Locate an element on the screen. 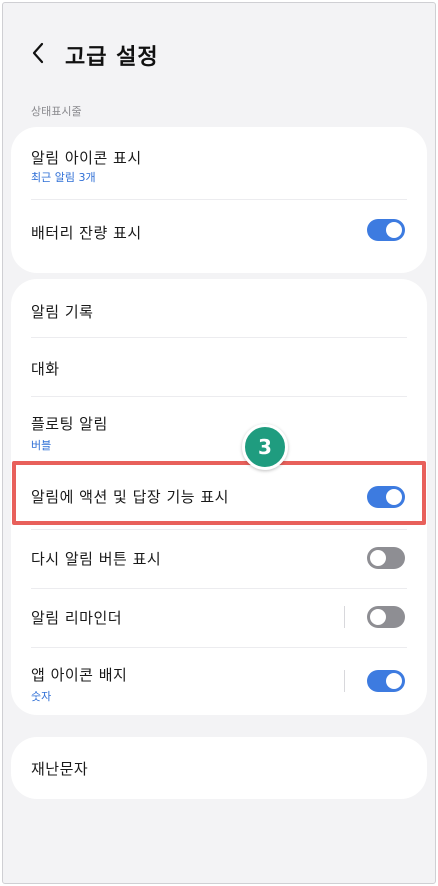 The height and width of the screenshot is (886, 438). row-label: 다시 알림 버튼 표시 is located at coordinates (96, 559).